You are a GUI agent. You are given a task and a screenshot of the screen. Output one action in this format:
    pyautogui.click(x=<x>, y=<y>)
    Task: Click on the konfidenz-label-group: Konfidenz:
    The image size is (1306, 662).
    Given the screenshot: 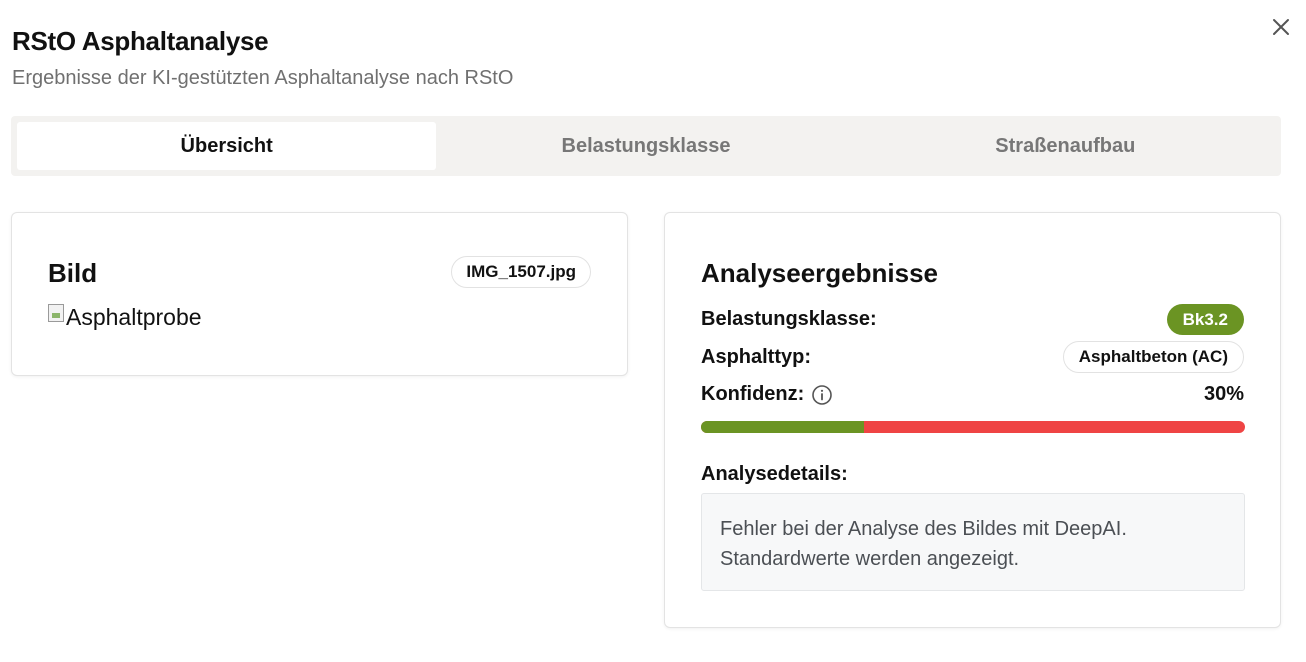 What is the action you would take?
    pyautogui.click(x=767, y=394)
    